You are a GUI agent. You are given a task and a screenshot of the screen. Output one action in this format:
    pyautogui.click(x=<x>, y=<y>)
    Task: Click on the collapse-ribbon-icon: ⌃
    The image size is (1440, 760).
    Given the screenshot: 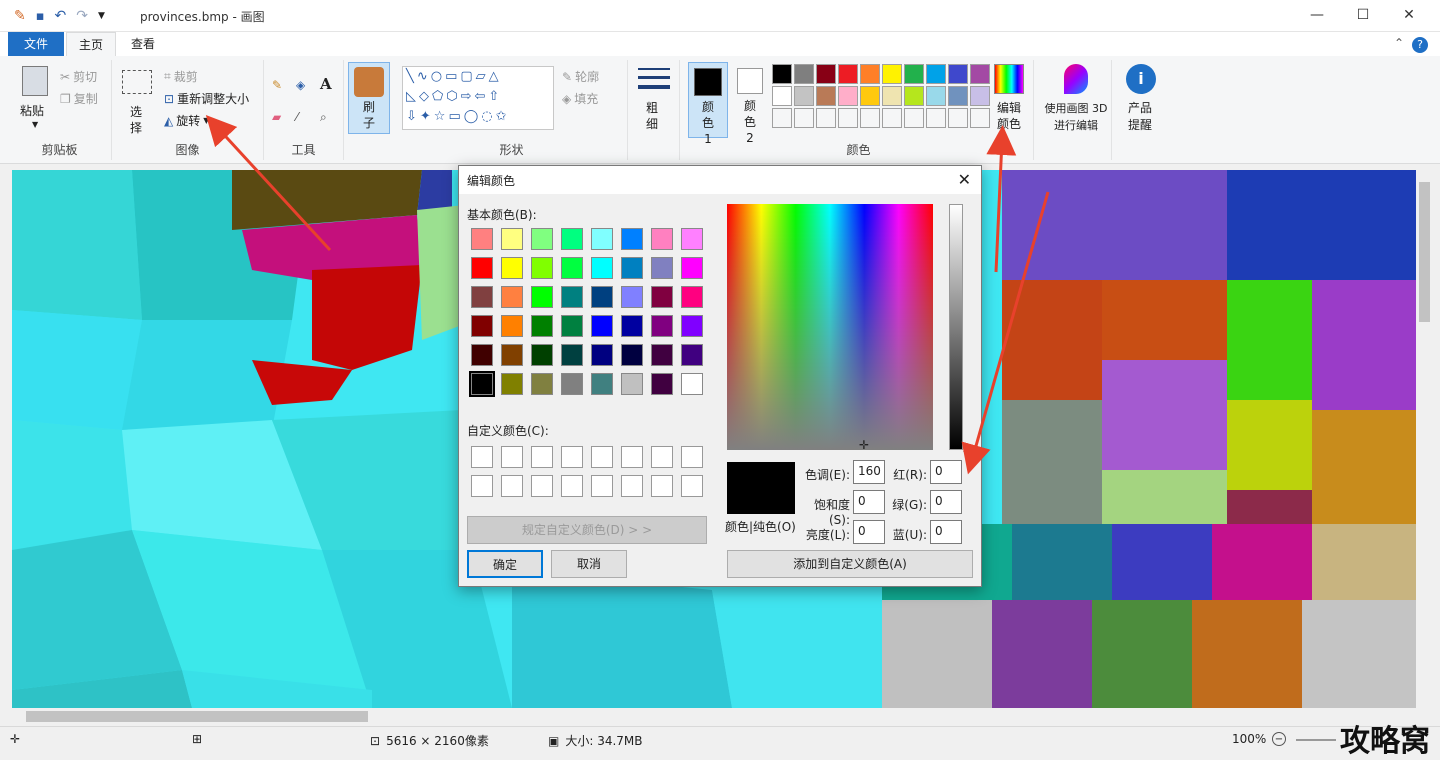 What is the action you would take?
    pyautogui.click(x=1399, y=43)
    